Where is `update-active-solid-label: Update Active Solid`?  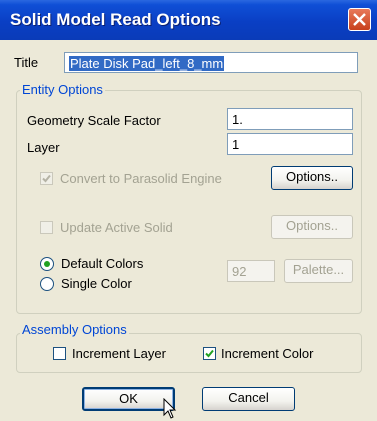
update-active-solid-label: Update Active Solid is located at coordinates (116, 227).